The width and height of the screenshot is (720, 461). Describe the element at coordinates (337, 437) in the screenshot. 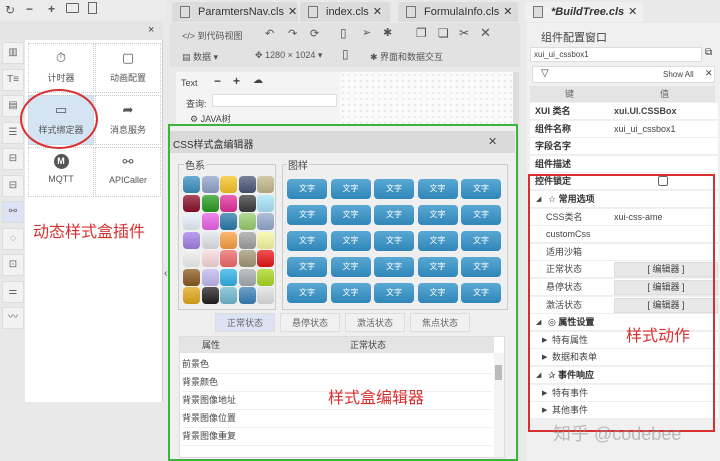

I see `table-row: 背景图像重复` at that location.